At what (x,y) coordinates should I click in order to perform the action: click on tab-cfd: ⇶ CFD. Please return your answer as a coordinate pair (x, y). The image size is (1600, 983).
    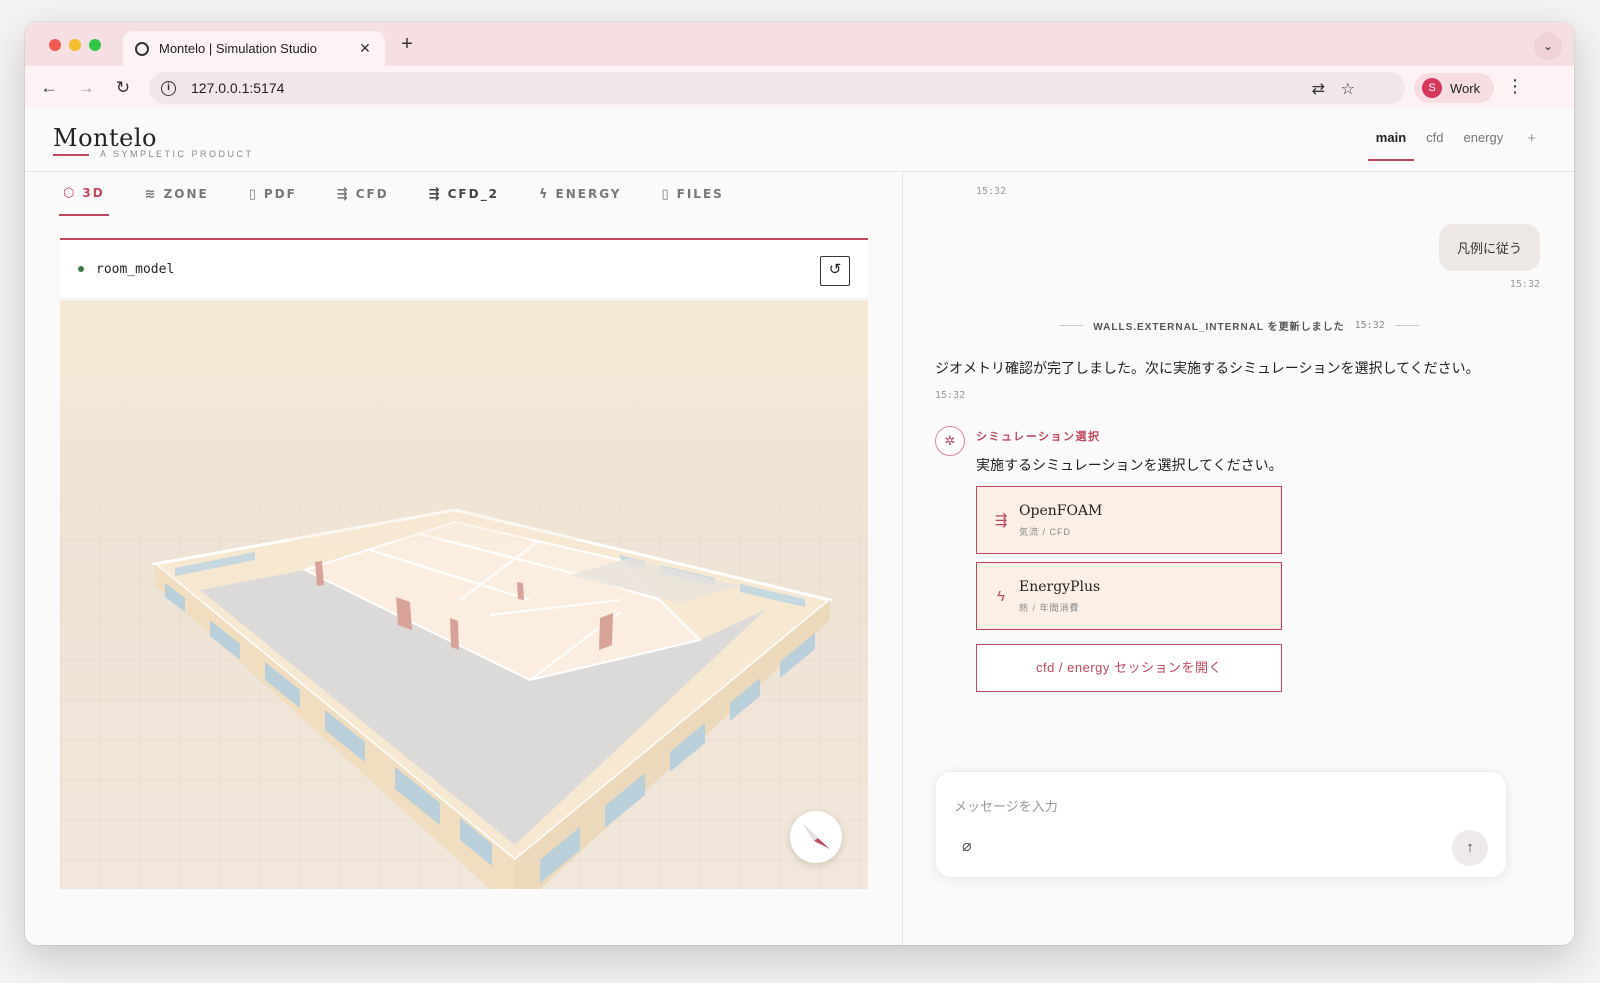
    Looking at the image, I should click on (363, 194).